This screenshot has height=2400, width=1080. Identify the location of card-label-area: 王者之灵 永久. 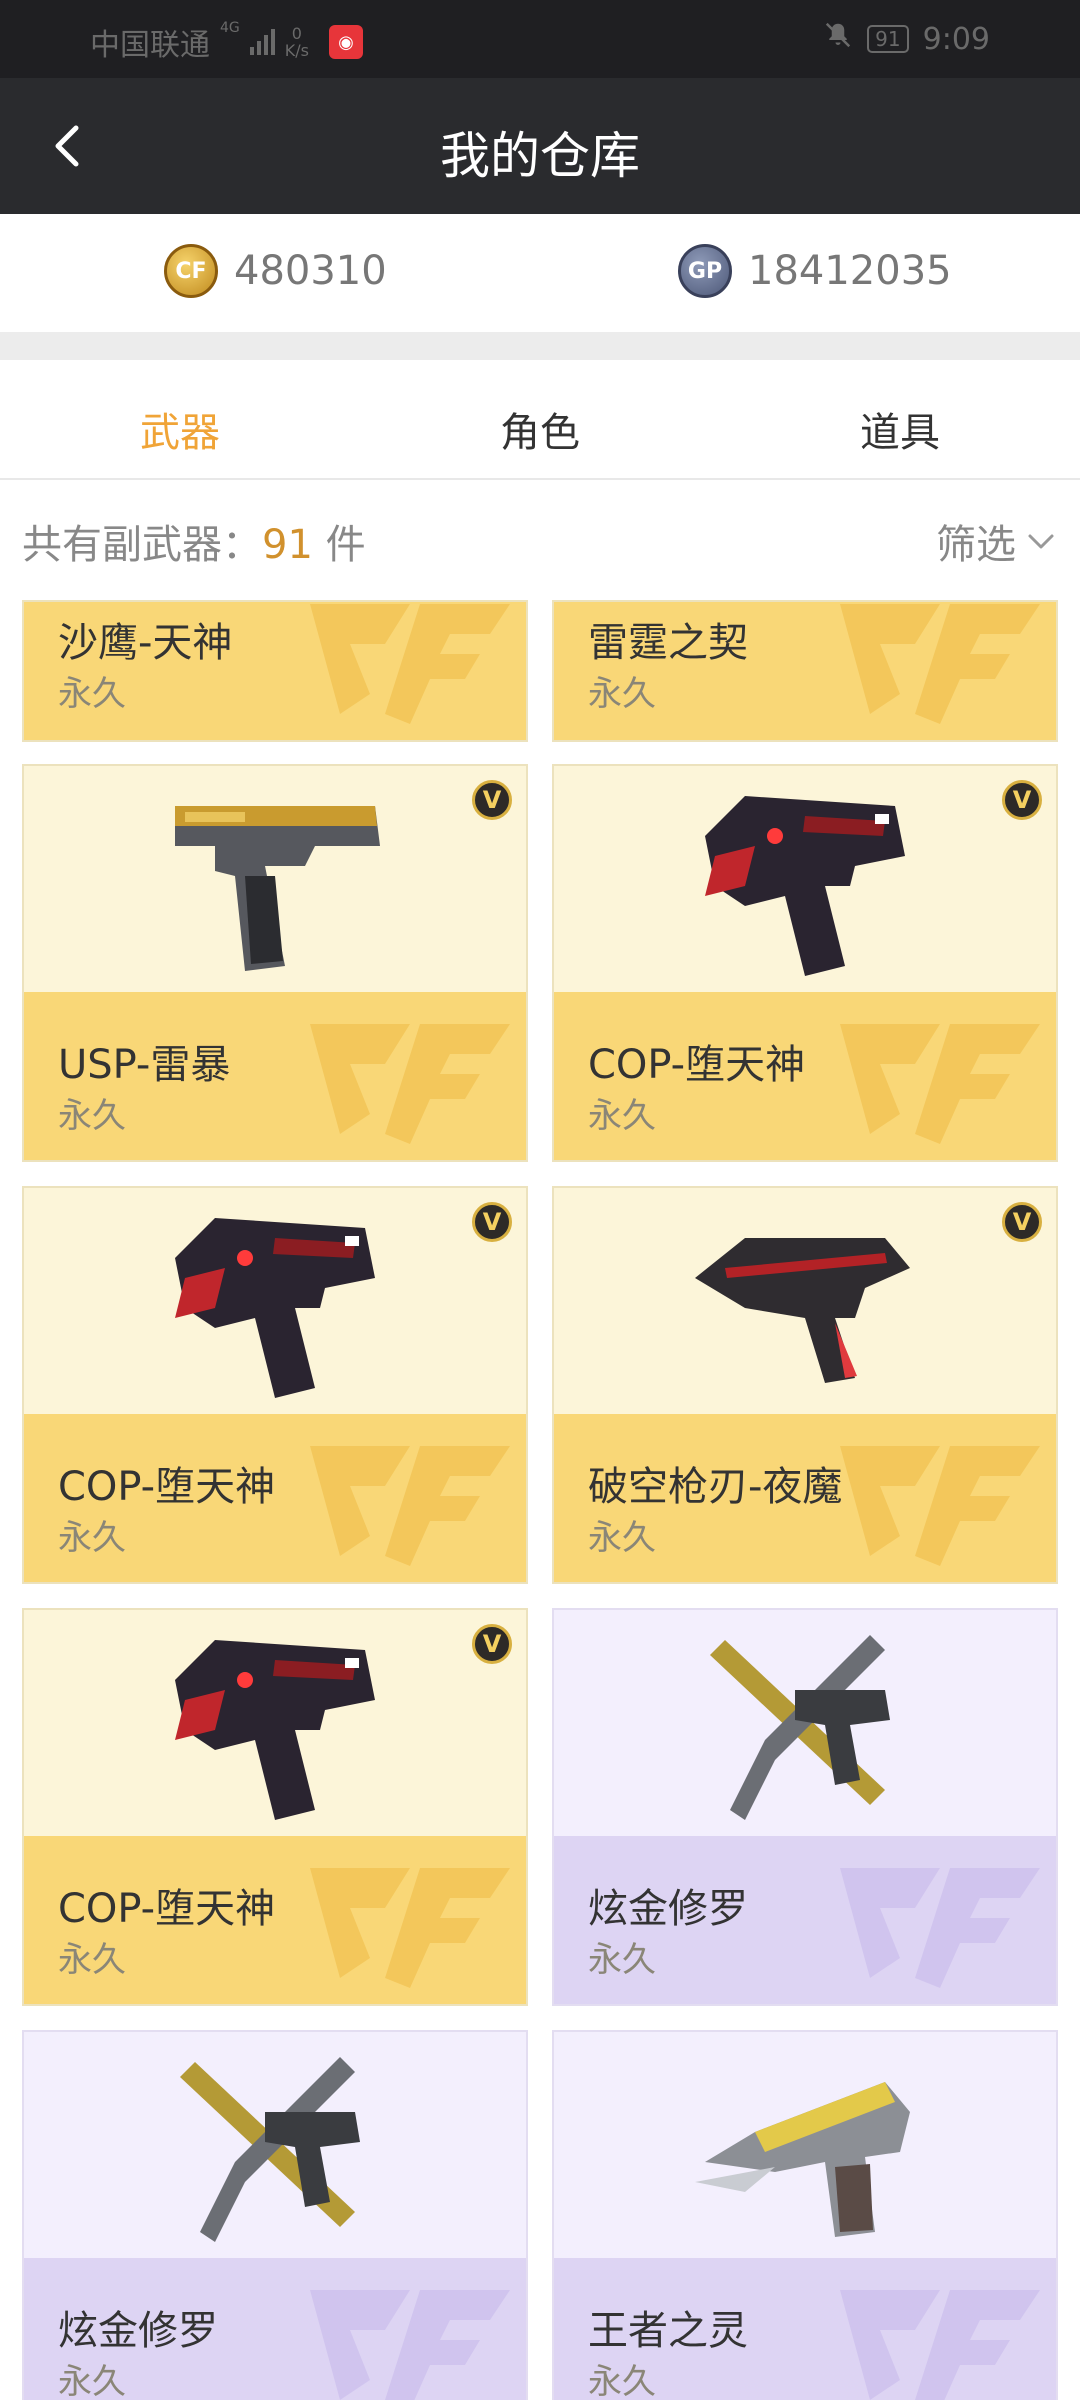
(805, 2329).